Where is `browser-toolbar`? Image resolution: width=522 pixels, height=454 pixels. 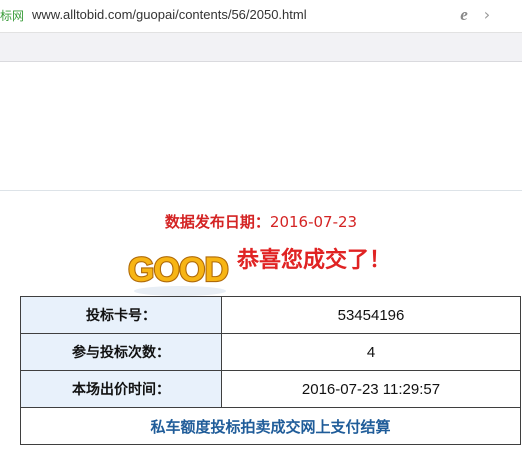 browser-toolbar is located at coordinates (261, 47).